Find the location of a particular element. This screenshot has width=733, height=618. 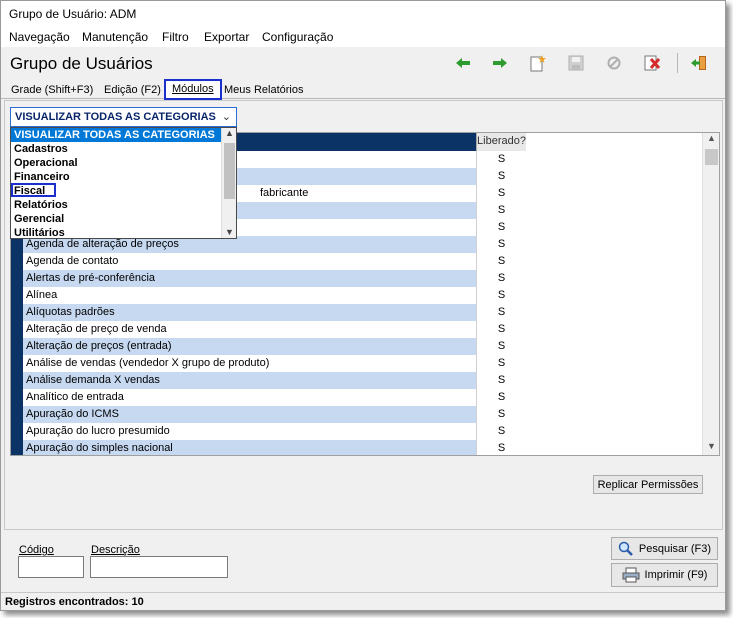

tab-meus-relatorios: Meus Relatórios is located at coordinates (263, 90).